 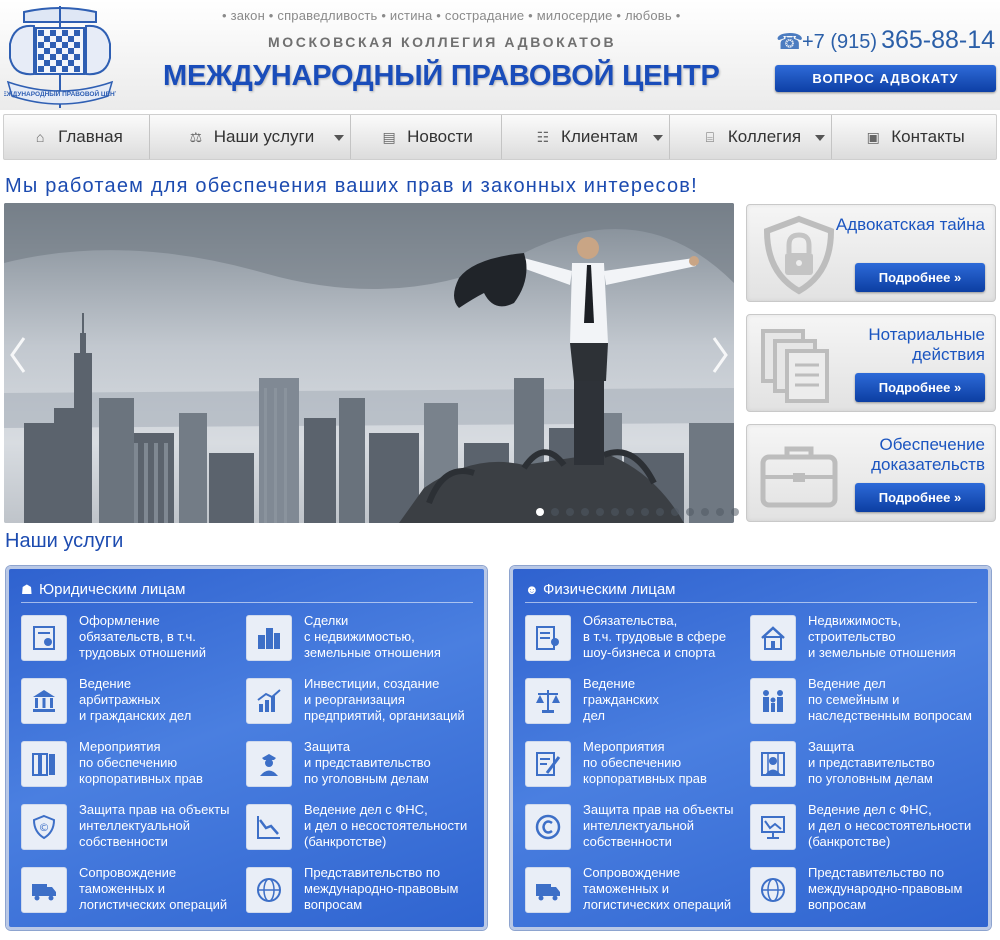 What do you see at coordinates (885, 78) in the screenshot?
I see `ask-lawyer-button: ВОПРОС АДВОКАТУ` at bounding box center [885, 78].